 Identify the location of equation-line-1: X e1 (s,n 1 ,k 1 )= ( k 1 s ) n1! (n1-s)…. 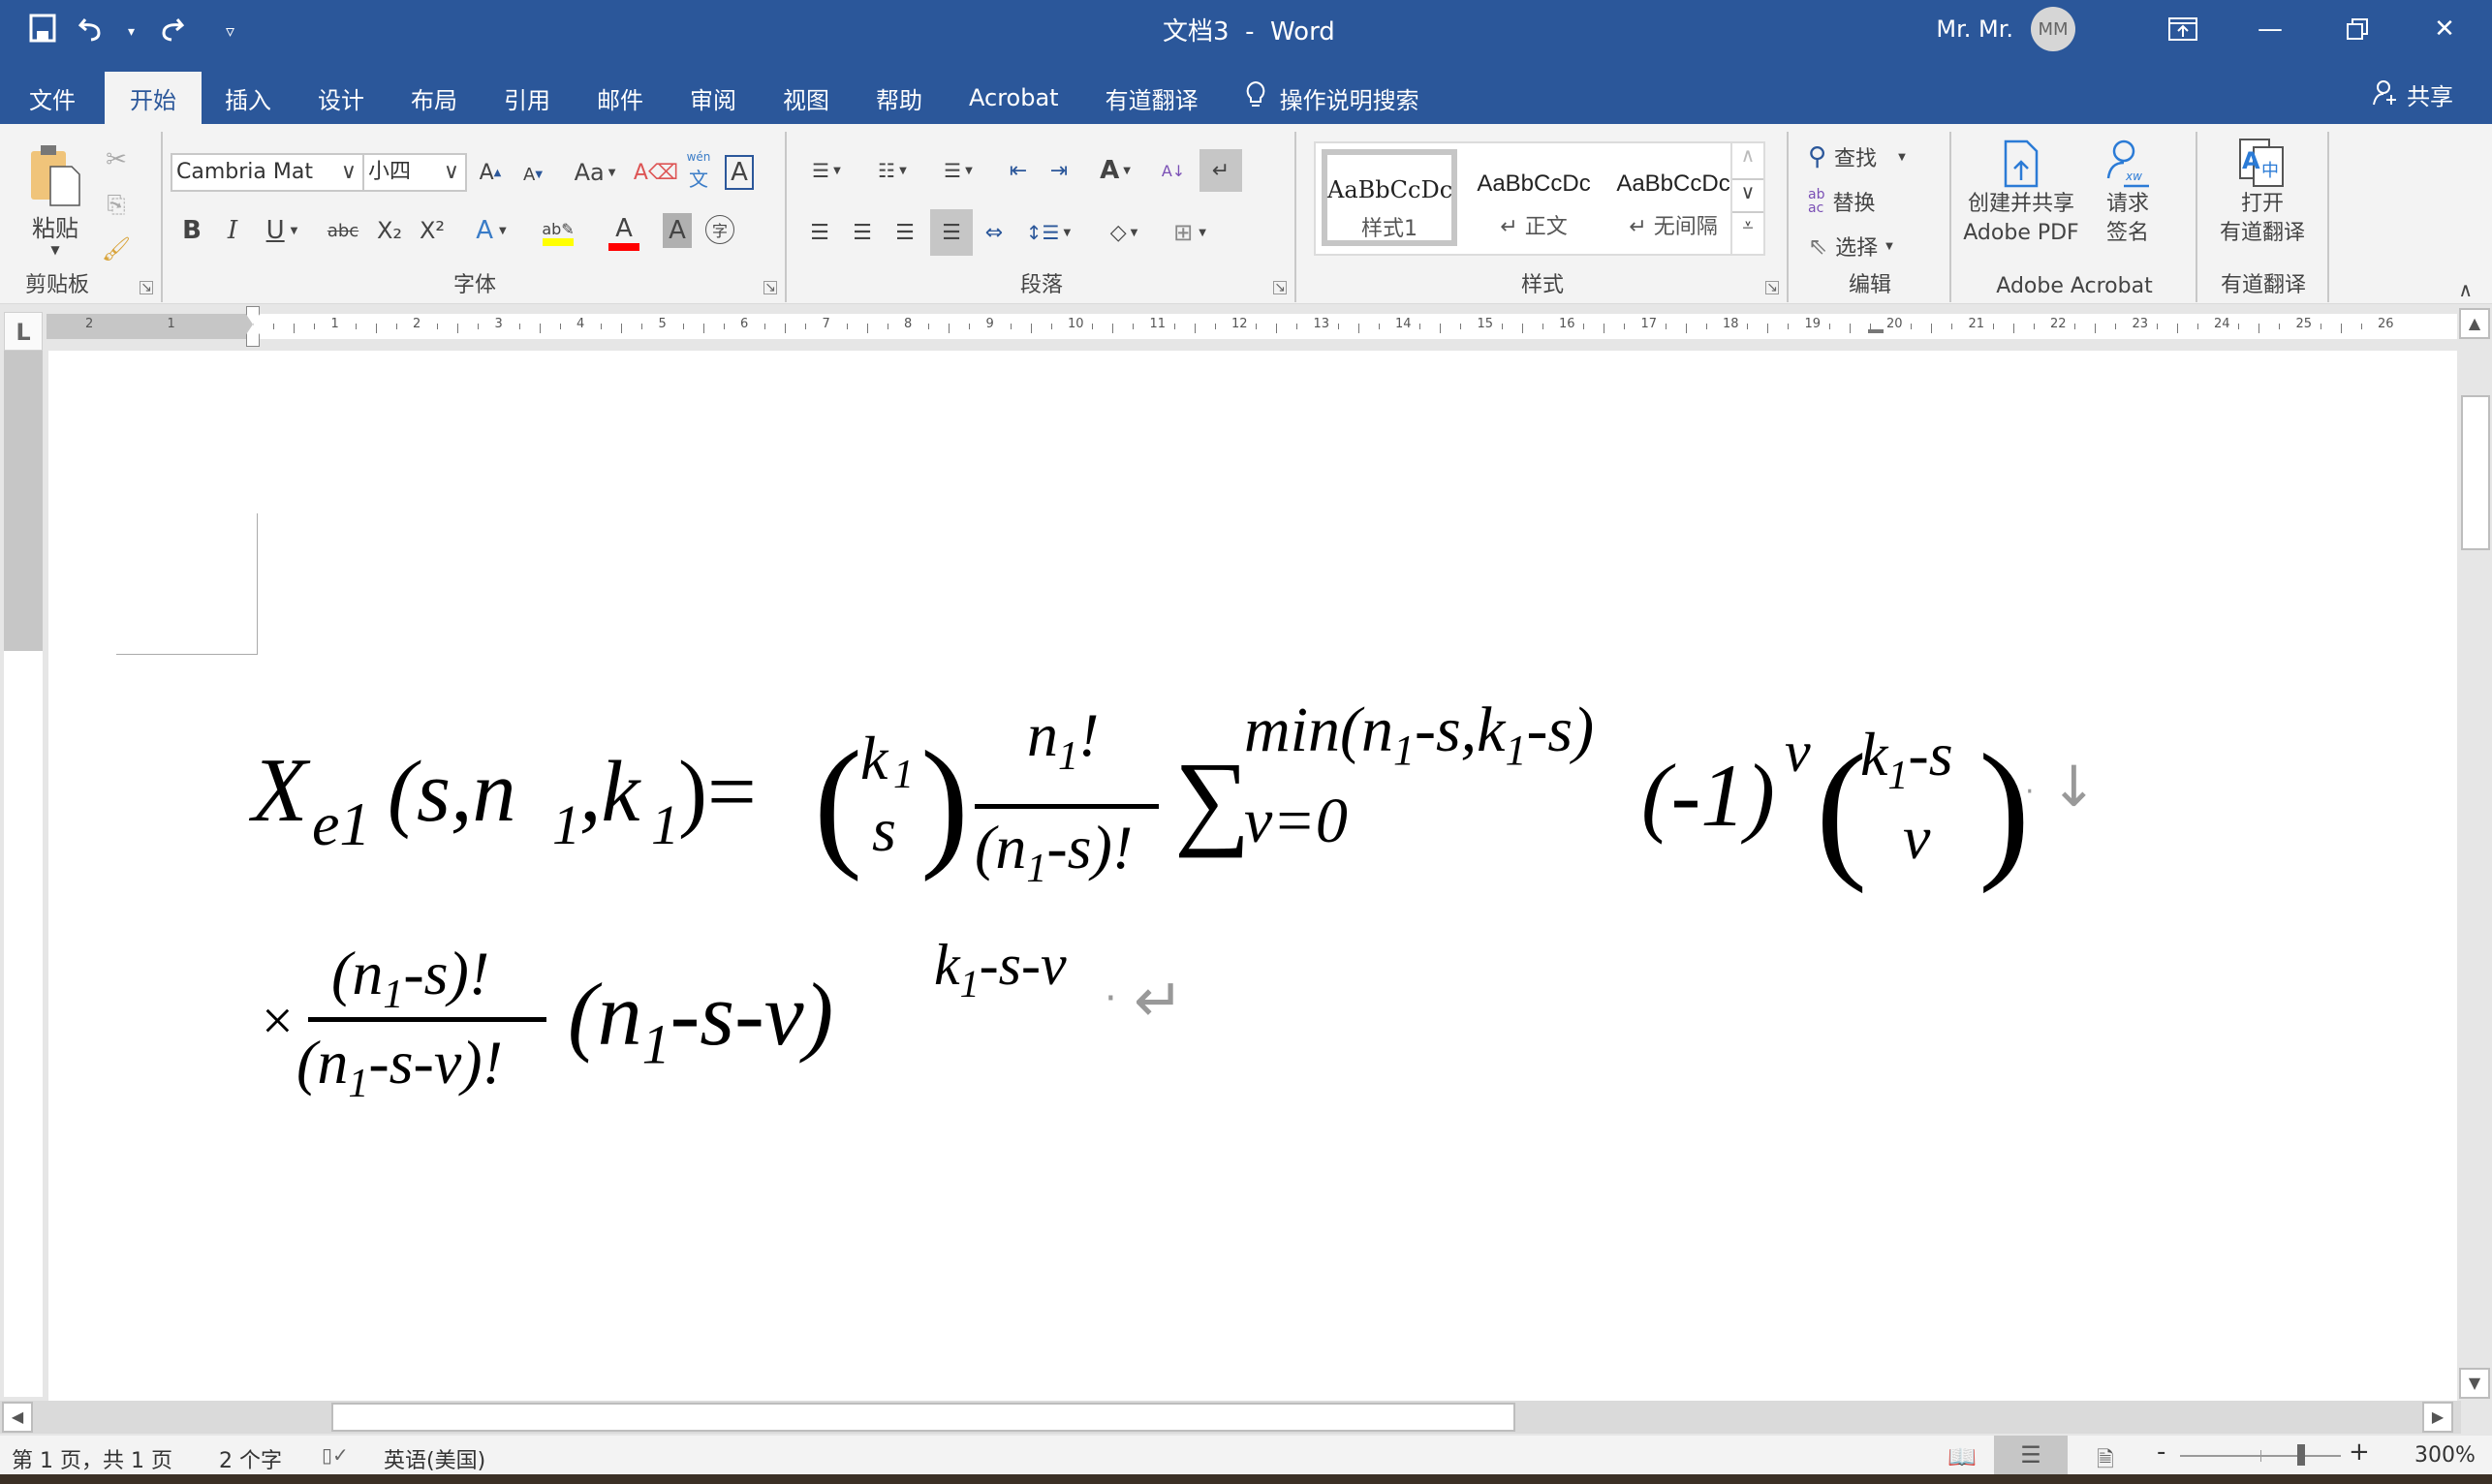
(1221, 803).